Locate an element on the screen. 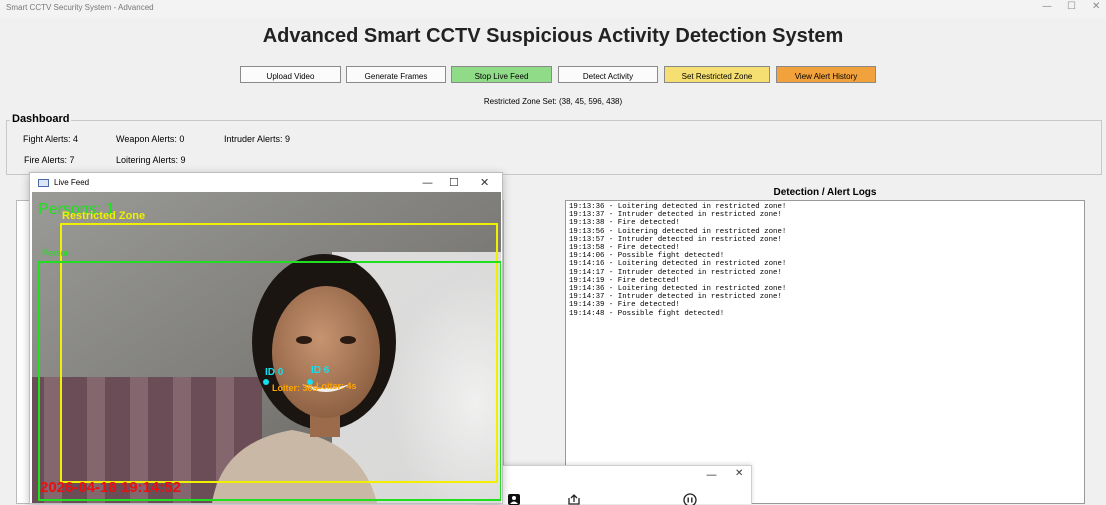 Image resolution: width=1106 pixels, height=505 pixels. loitering-alerts-count: Loitering Alerts: 9 is located at coordinates (151, 160).